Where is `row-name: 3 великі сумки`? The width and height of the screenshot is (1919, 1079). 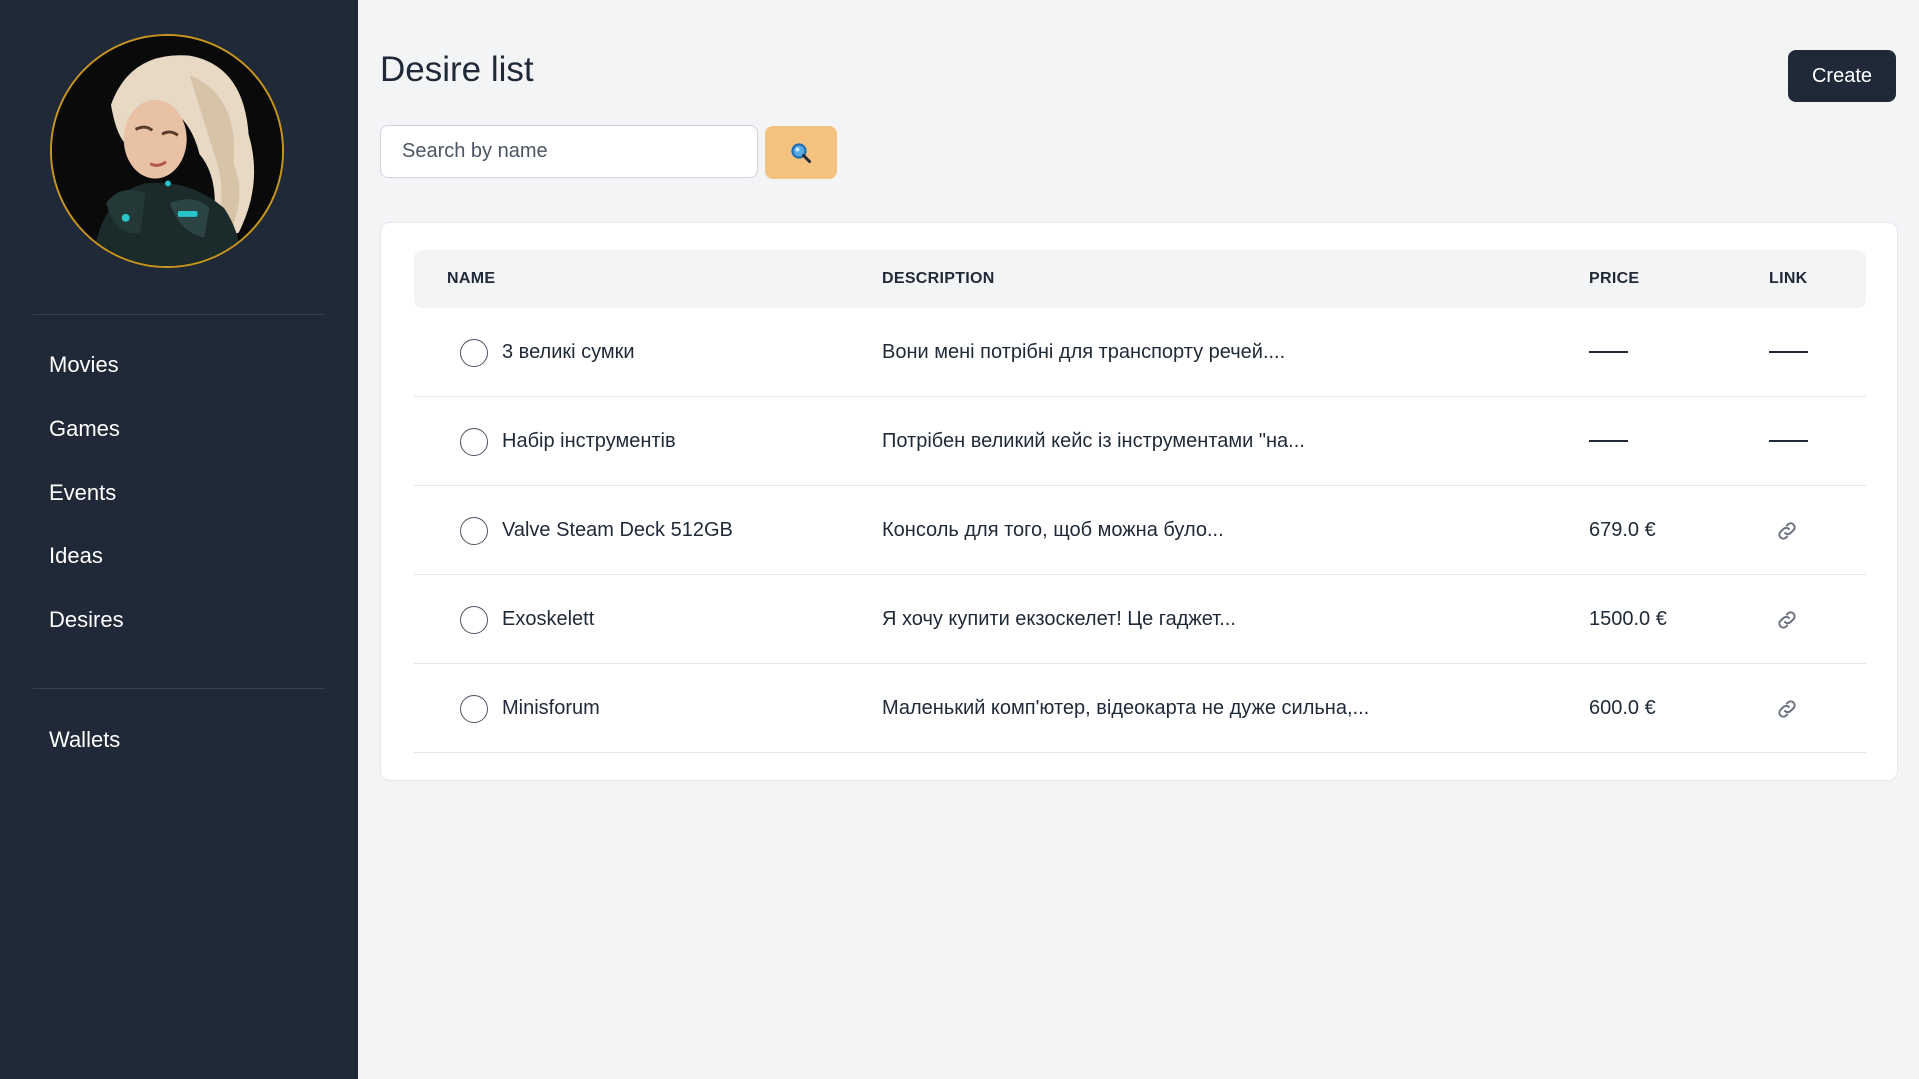
row-name: 3 великі сумки is located at coordinates (568, 352).